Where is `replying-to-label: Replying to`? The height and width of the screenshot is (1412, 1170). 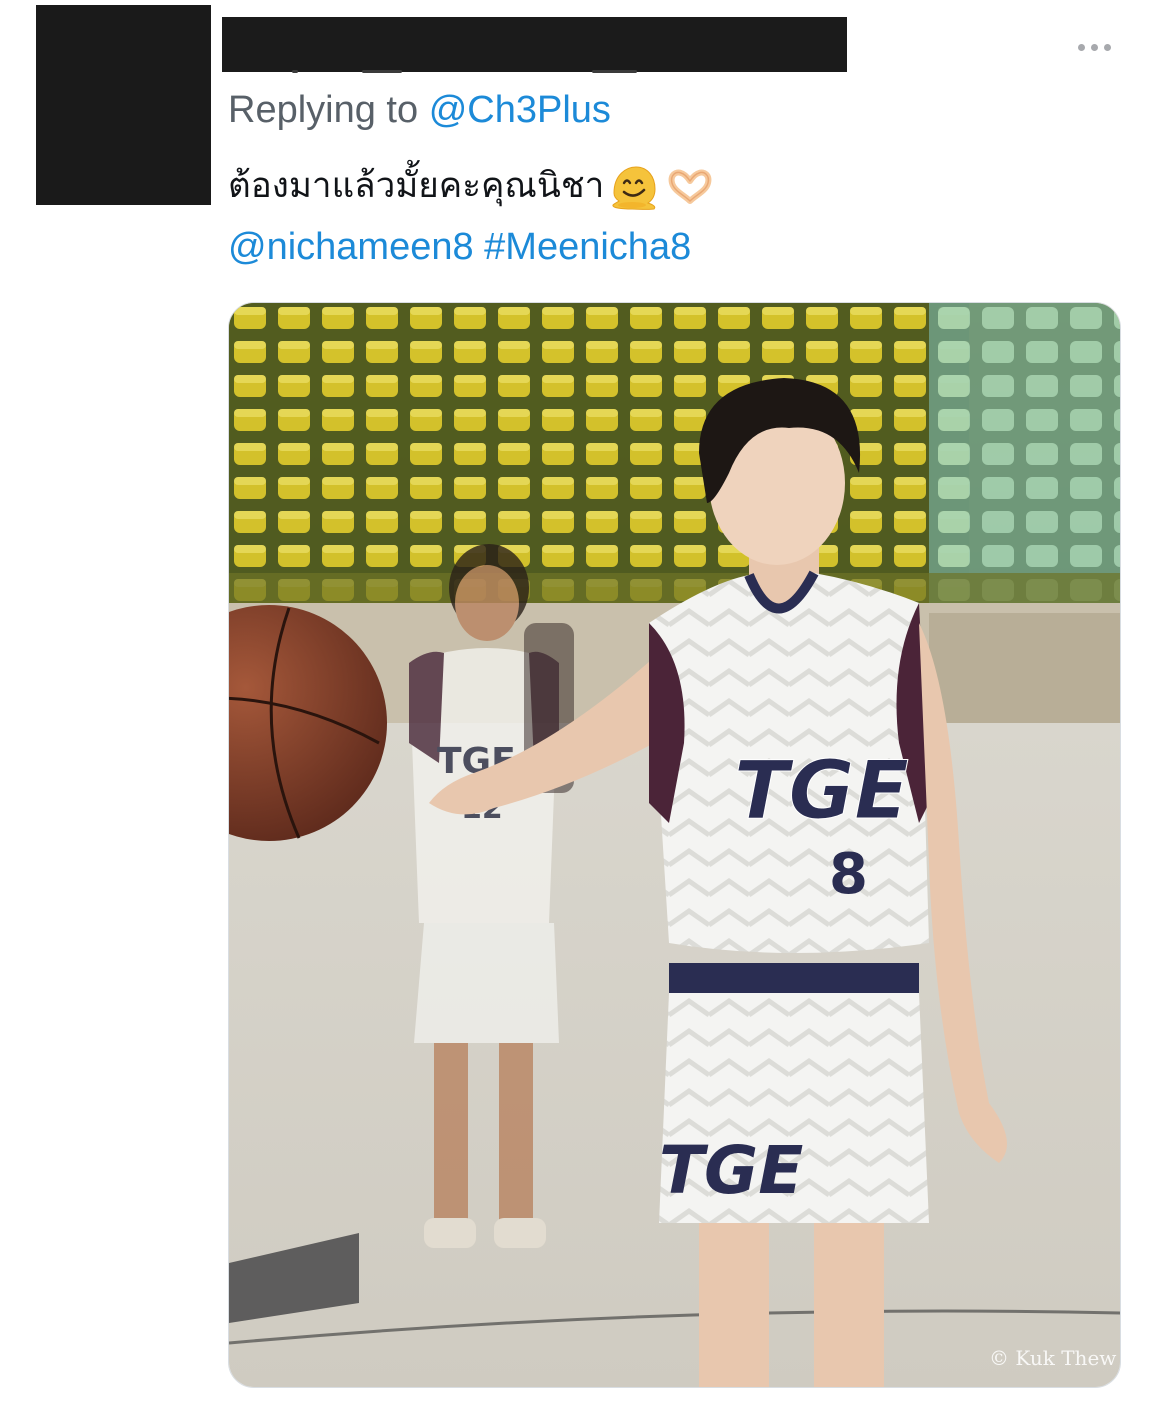 replying-to-label: Replying to is located at coordinates (323, 110).